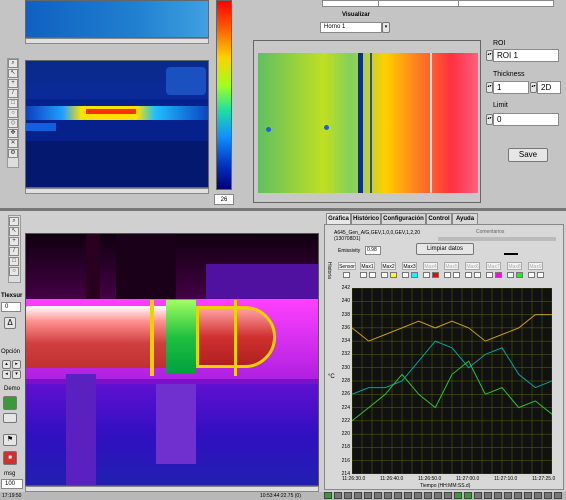 The width and height of the screenshot is (566, 500). Describe the element at coordinates (11, 307) in the screenshot. I see `tlexsur-value: 0` at that location.